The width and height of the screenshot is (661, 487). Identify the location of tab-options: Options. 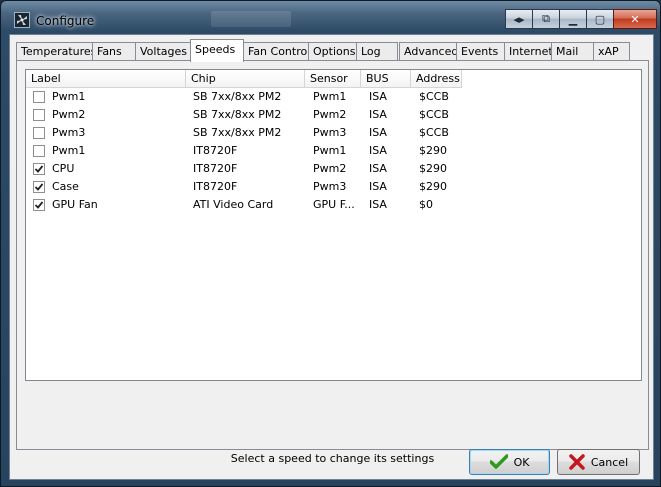
(332, 51).